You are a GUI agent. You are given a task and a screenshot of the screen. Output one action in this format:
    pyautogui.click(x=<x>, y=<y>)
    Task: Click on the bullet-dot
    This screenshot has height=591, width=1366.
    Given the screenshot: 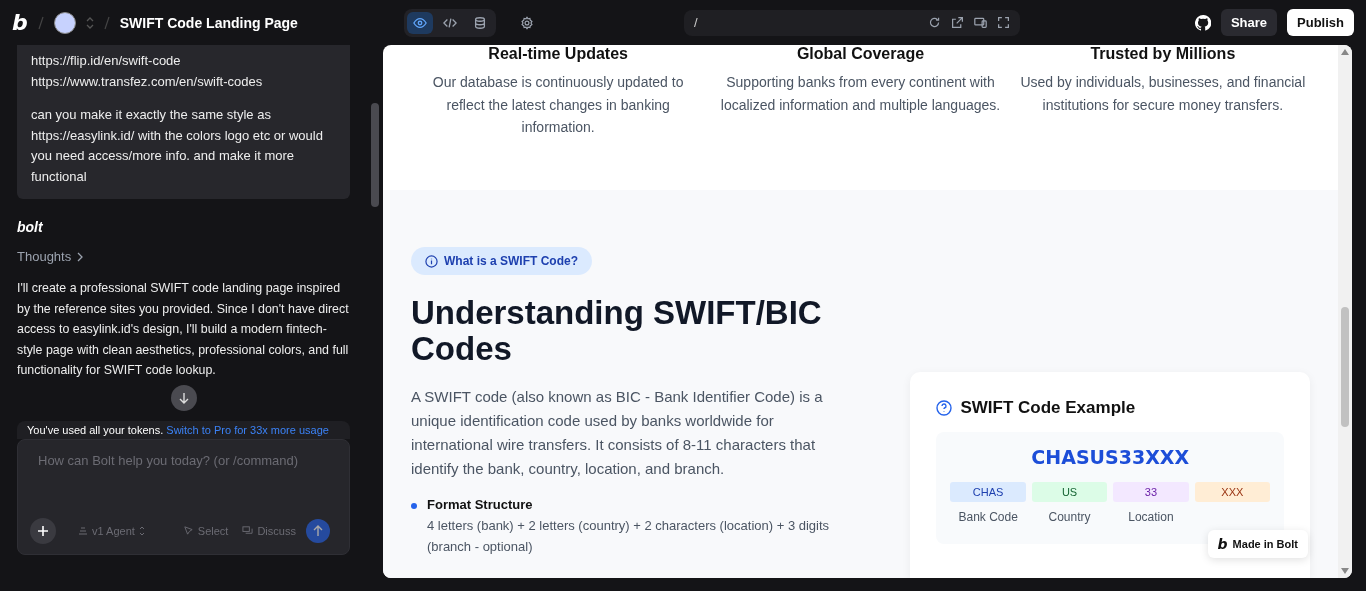 What is the action you would take?
    pyautogui.click(x=414, y=506)
    